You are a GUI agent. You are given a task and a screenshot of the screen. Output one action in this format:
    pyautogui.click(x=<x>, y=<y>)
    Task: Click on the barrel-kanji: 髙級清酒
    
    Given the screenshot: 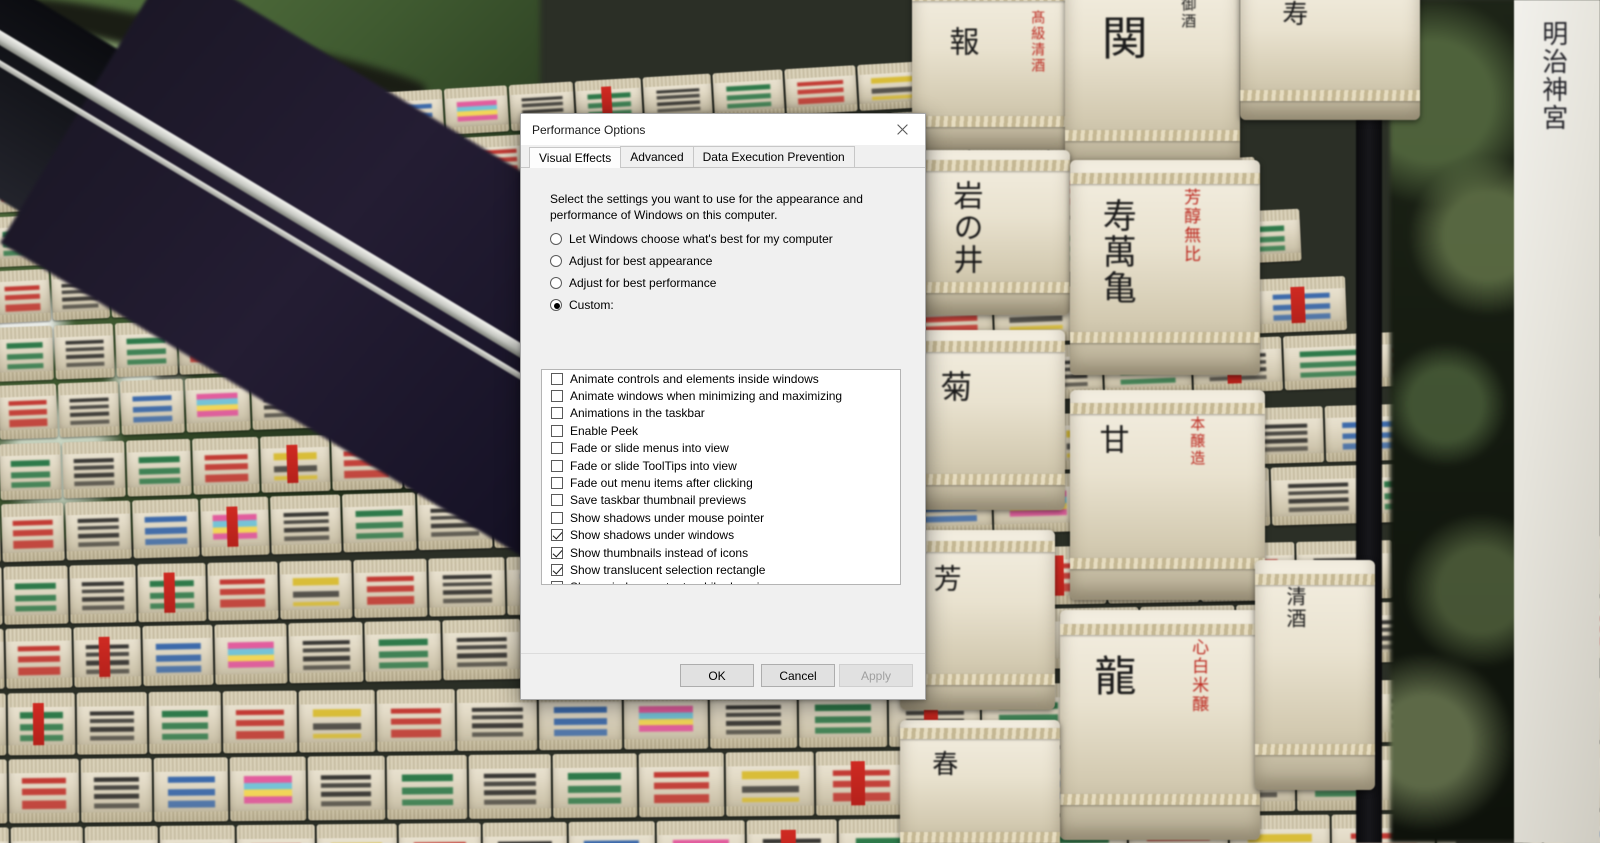 What is the action you would take?
    pyautogui.click(x=1037, y=42)
    